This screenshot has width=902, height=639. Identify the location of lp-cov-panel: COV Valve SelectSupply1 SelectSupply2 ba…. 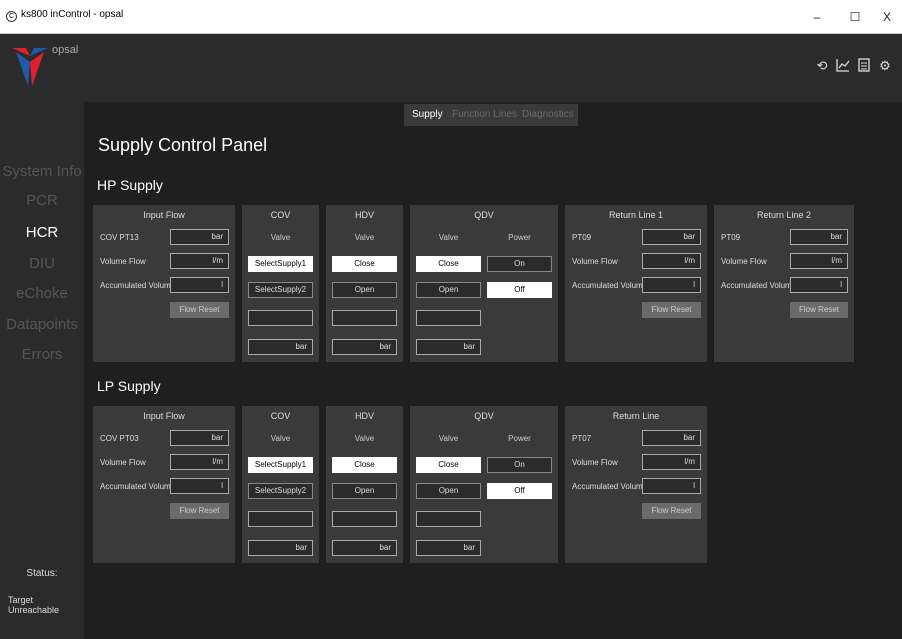
(280, 484).